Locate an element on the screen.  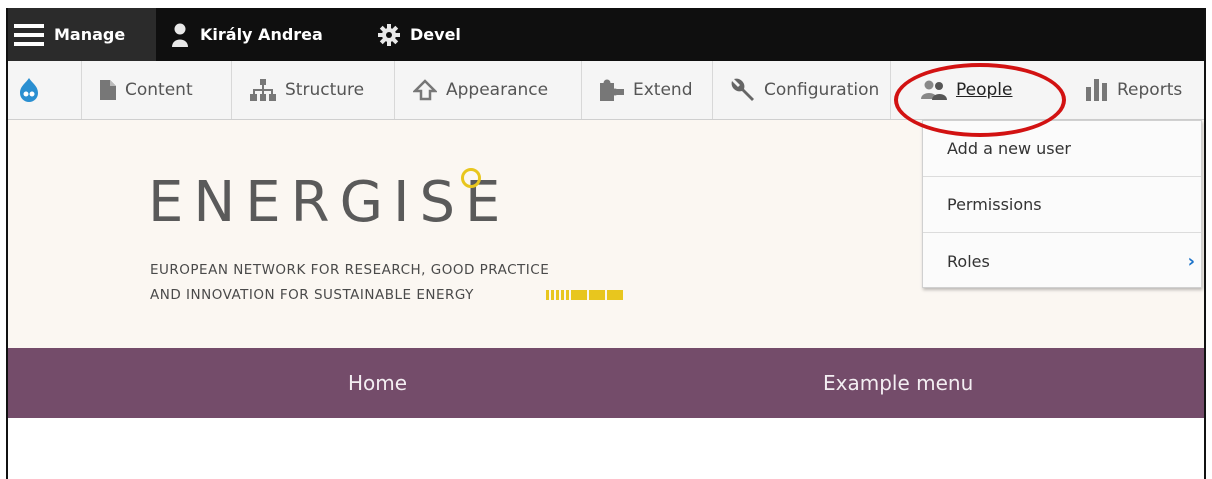
admin-toolbar: Manage Király Andrea Devel is located at coordinates (606, 34).